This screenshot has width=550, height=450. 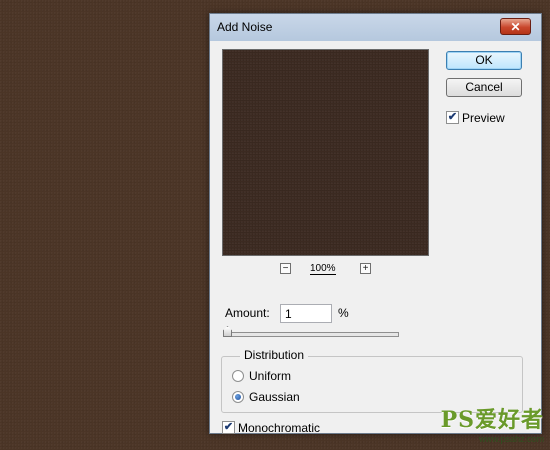 What do you see at coordinates (483, 118) in the screenshot?
I see `preview-label: Preview` at bounding box center [483, 118].